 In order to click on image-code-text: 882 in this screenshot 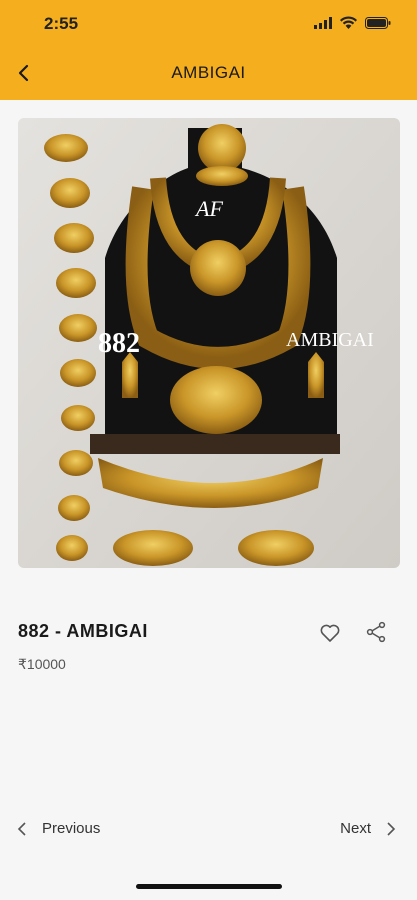, I will do `click(119, 343)`.